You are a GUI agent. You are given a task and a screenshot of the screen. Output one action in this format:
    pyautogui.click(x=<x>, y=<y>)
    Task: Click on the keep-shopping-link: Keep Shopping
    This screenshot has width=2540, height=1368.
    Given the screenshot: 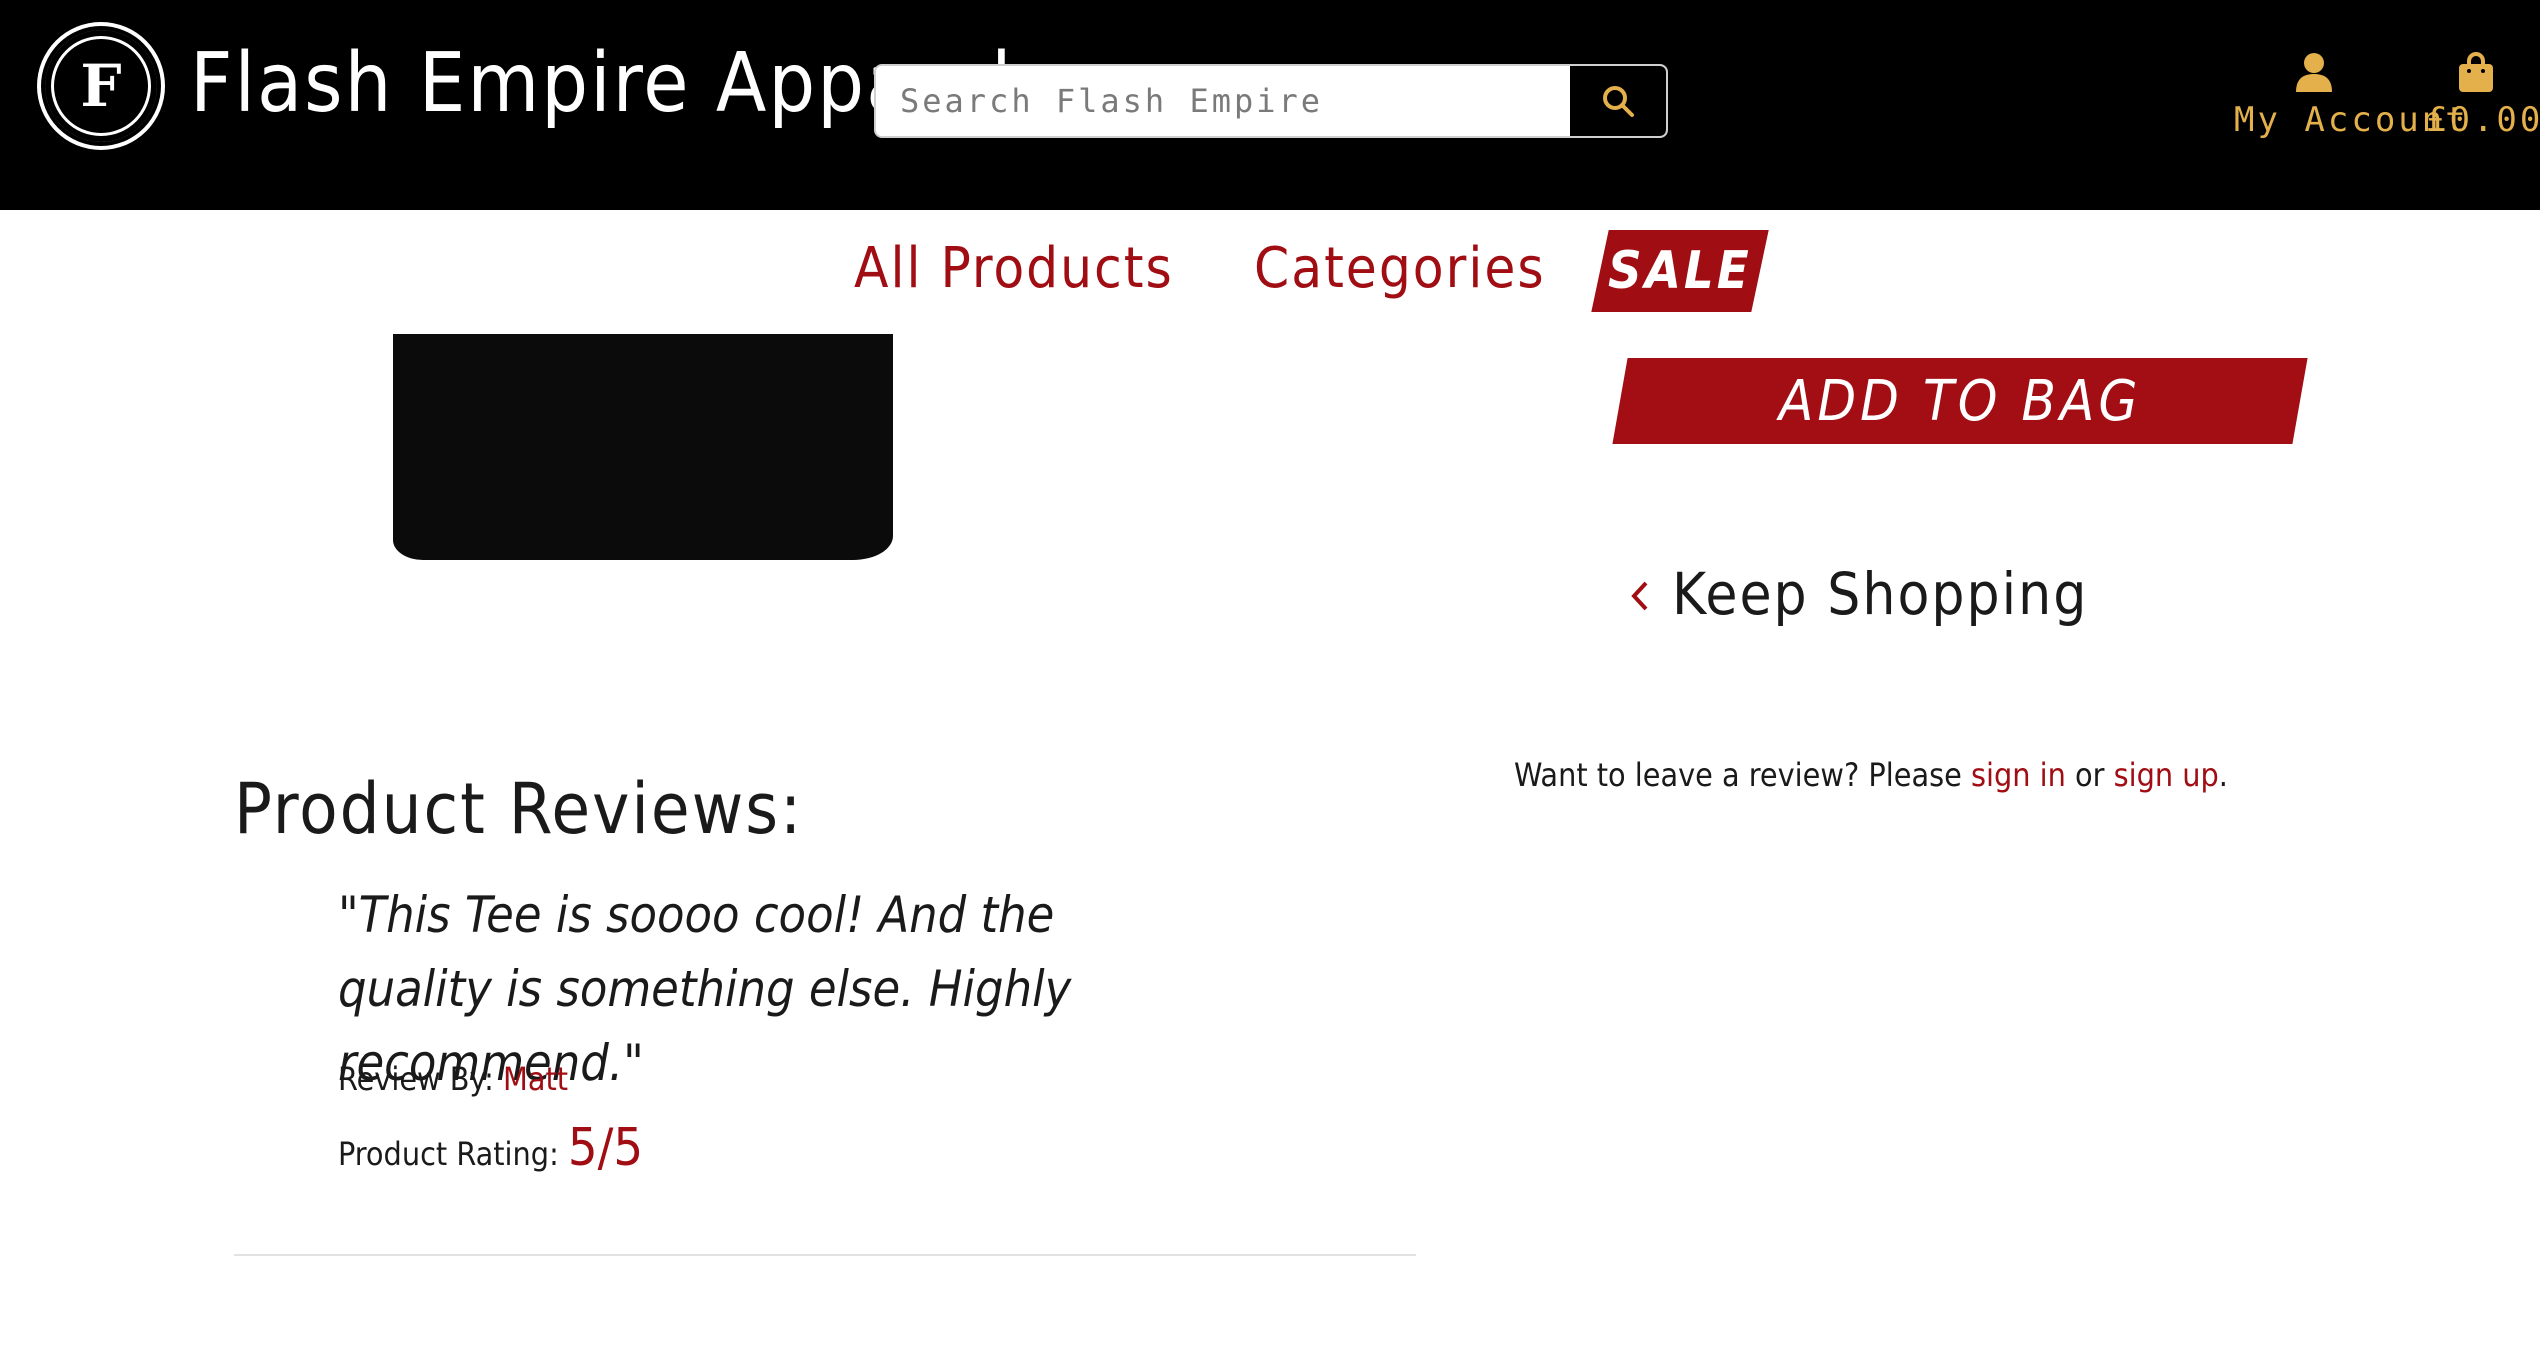 What is the action you would take?
    pyautogui.click(x=1858, y=594)
    